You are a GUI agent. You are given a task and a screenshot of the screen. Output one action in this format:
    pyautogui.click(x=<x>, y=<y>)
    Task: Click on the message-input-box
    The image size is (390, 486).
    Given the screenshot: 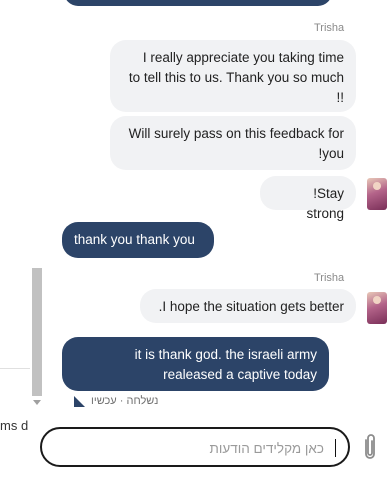 What is the action you would take?
    pyautogui.click(x=195, y=447)
    